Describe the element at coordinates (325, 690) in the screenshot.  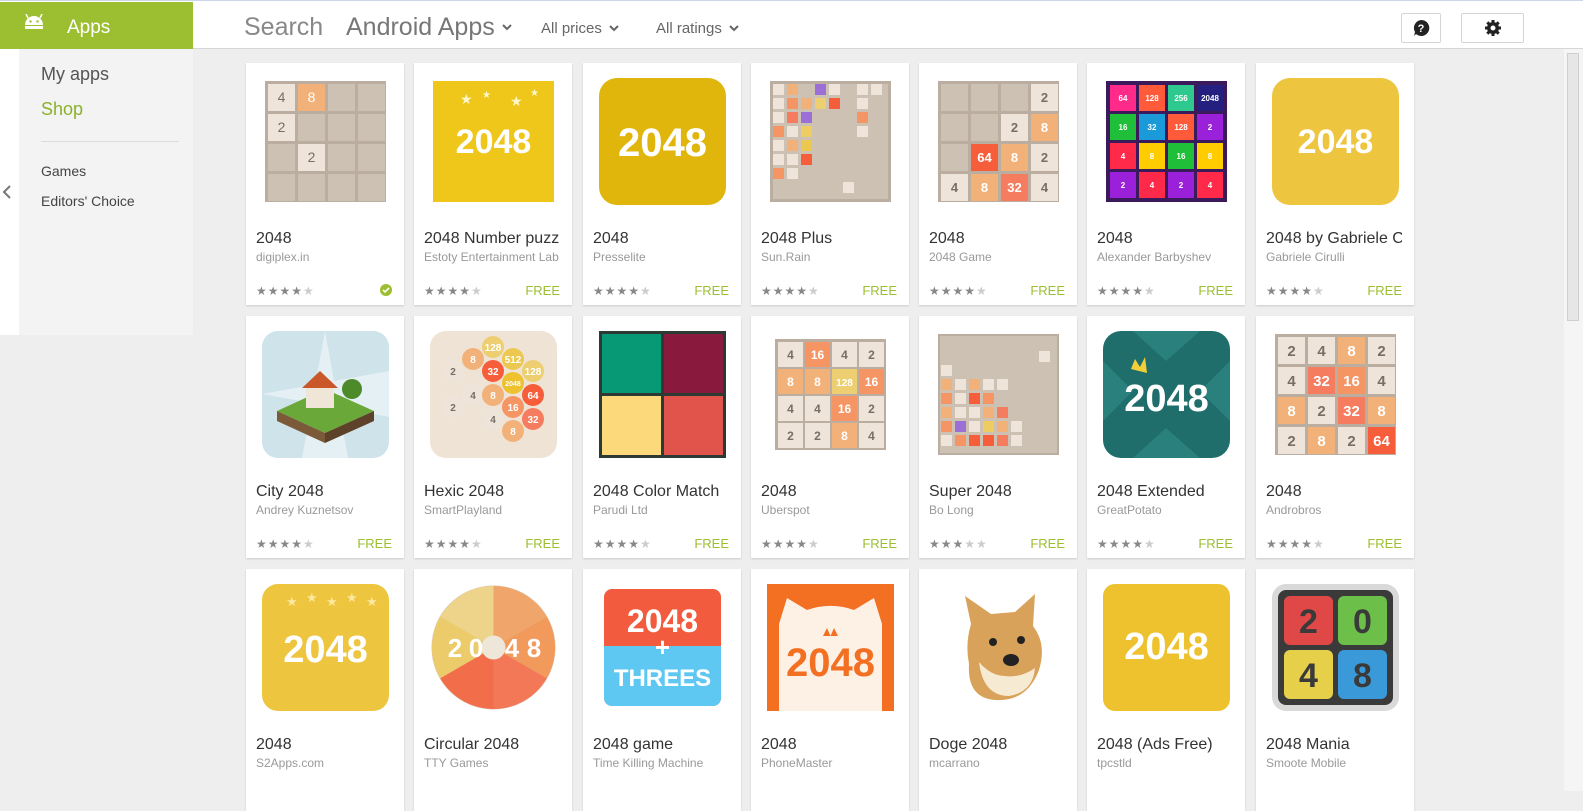
I see `app-card: ★ ★ ★ ★ ★ 2048 2048 S2Apps.com` at that location.